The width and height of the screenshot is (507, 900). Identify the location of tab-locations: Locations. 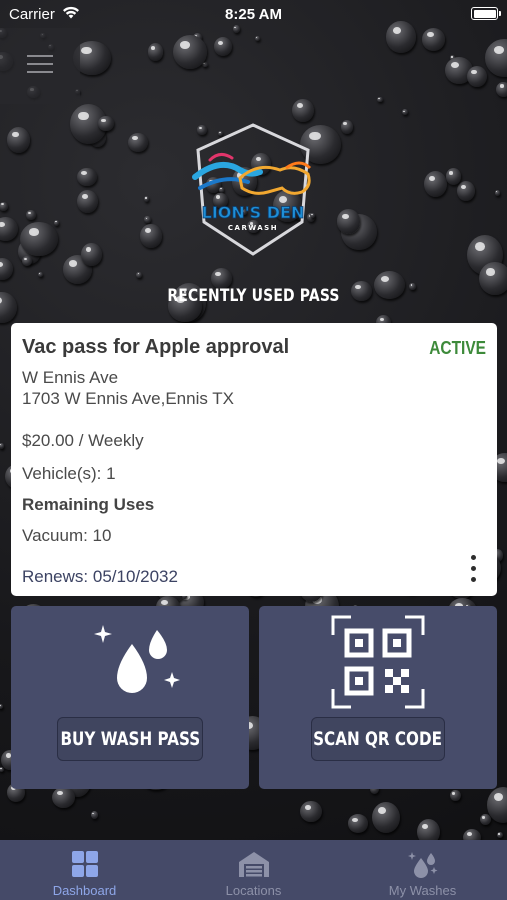
(253, 870).